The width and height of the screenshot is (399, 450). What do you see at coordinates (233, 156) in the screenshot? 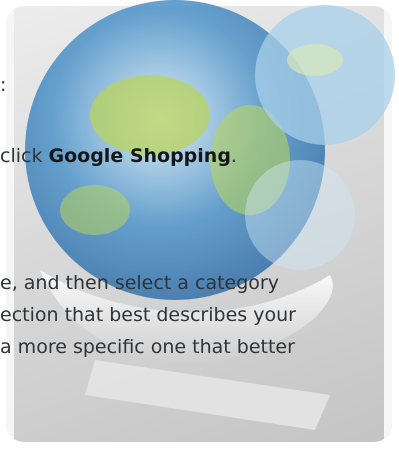
I see `text-line-2-suffix: .` at bounding box center [233, 156].